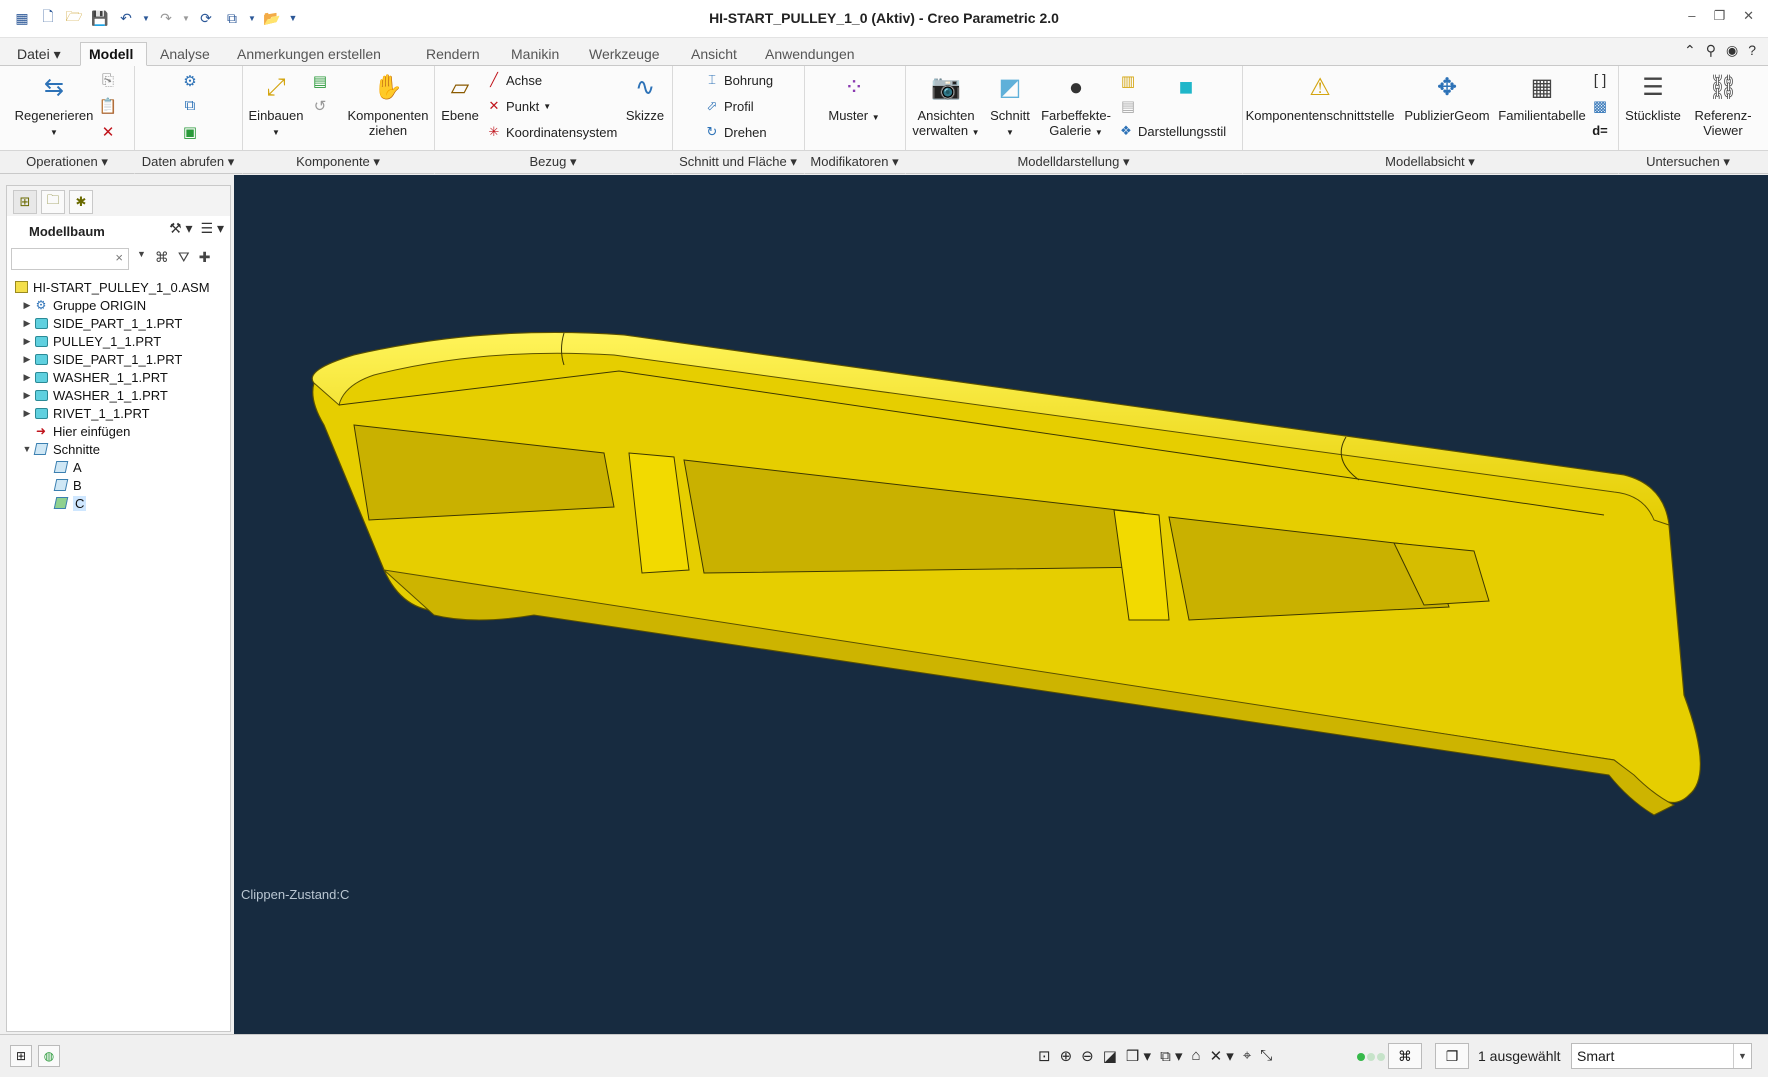  Describe the element at coordinates (108, 82) in the screenshot. I see `copy-icon: ⎘` at that location.